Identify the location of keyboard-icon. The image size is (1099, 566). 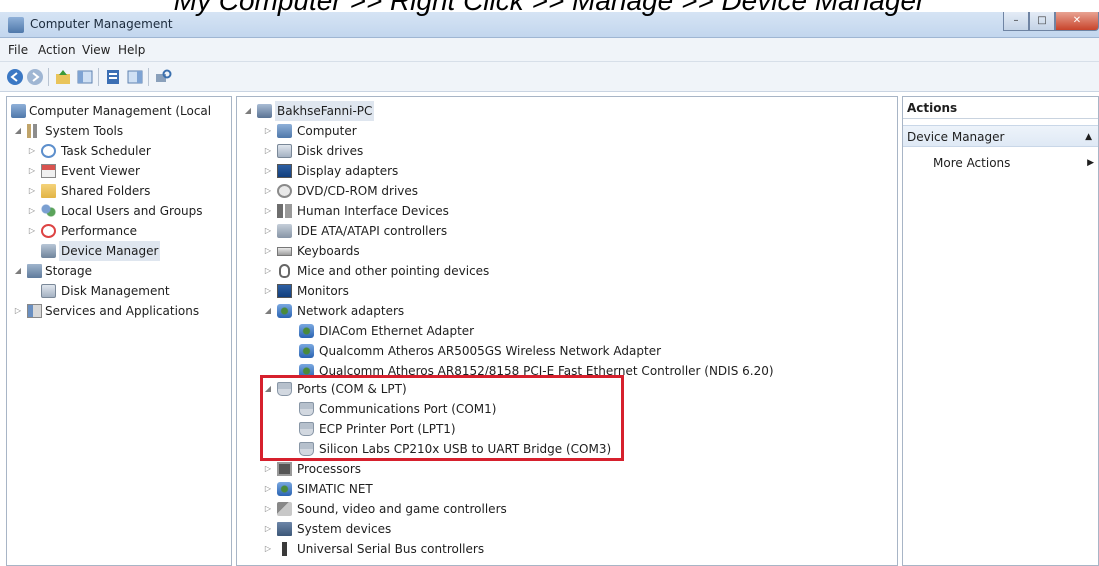
(284, 251).